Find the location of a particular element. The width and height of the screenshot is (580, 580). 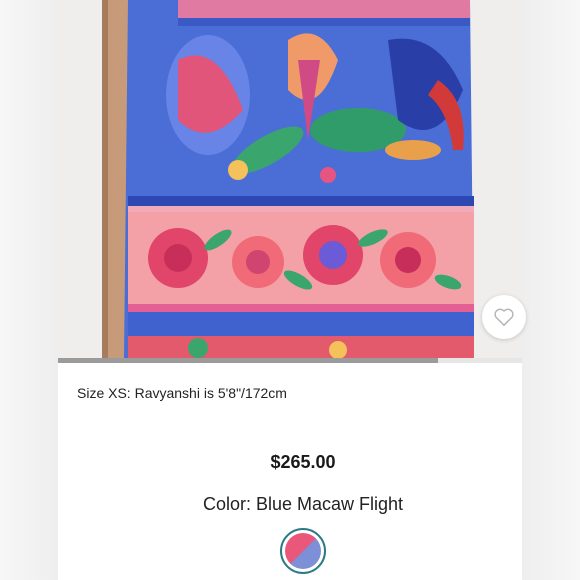

image-scroll-track is located at coordinates (290, 360).